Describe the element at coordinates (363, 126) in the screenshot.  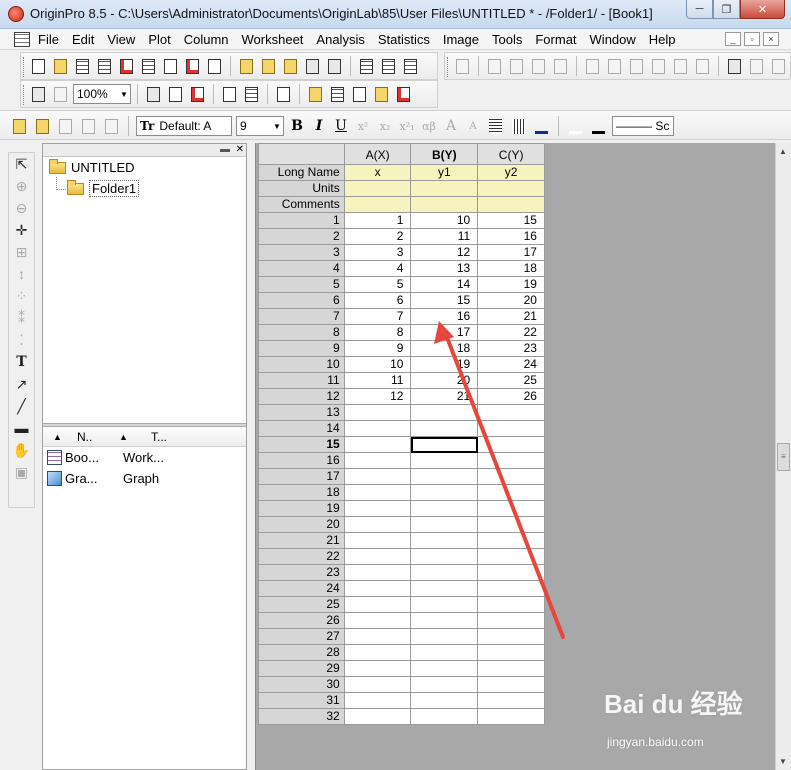
I see `superscript-button: x²` at that location.